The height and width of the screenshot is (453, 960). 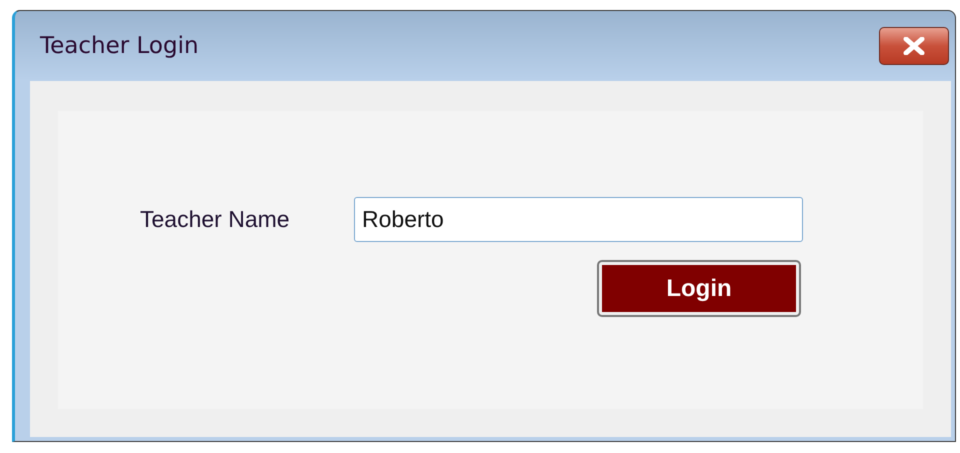 I want to click on login-button: Login, so click(x=699, y=288).